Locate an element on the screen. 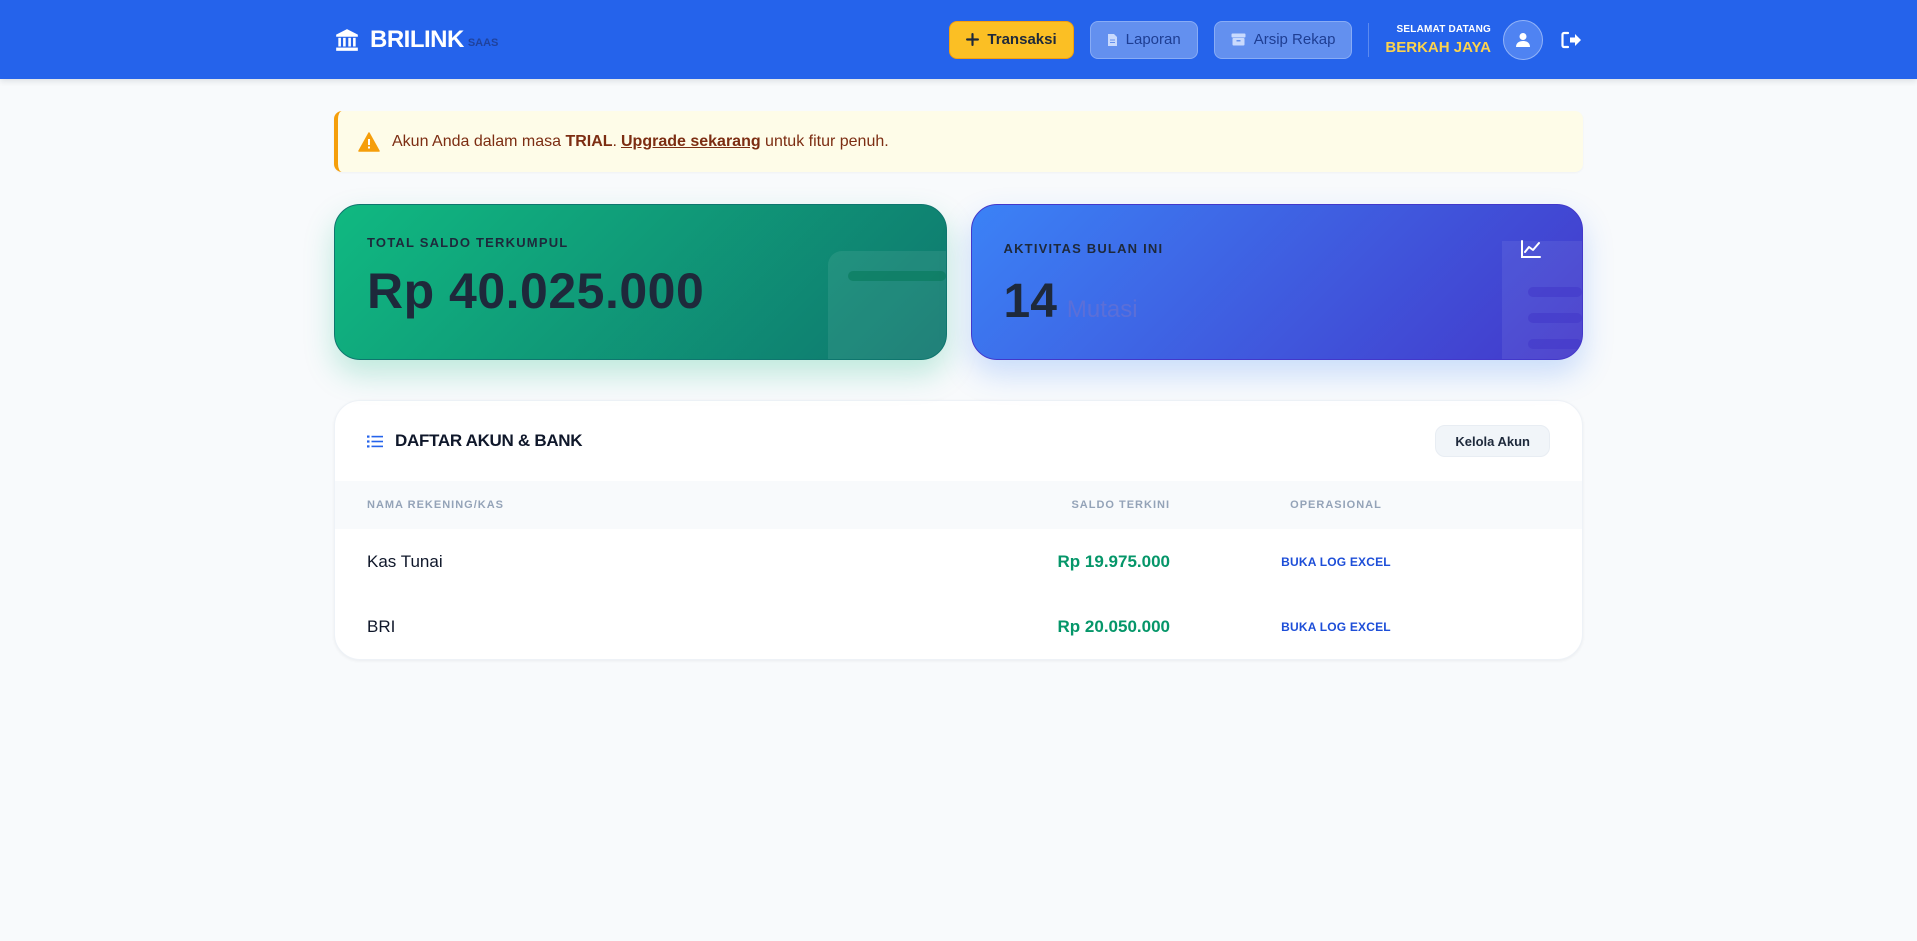  brand: BRILINK SAAS is located at coordinates (416, 40).